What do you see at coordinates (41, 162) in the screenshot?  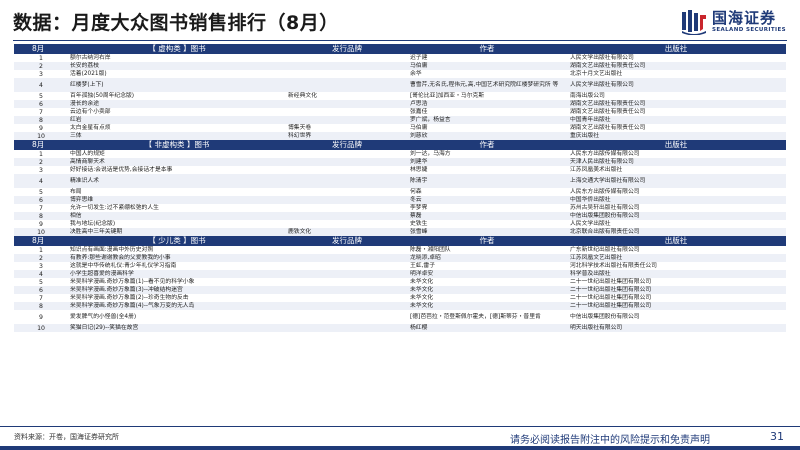 I see `rank-cell: 2` at bounding box center [41, 162].